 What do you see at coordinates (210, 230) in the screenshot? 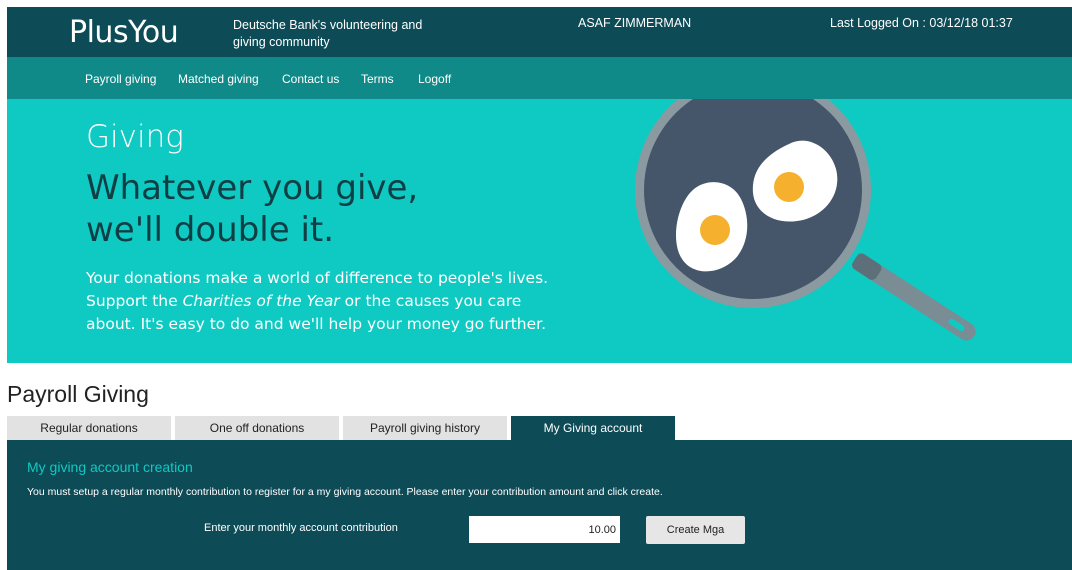
I see `hero-headline-line-2: we'll double it.` at bounding box center [210, 230].